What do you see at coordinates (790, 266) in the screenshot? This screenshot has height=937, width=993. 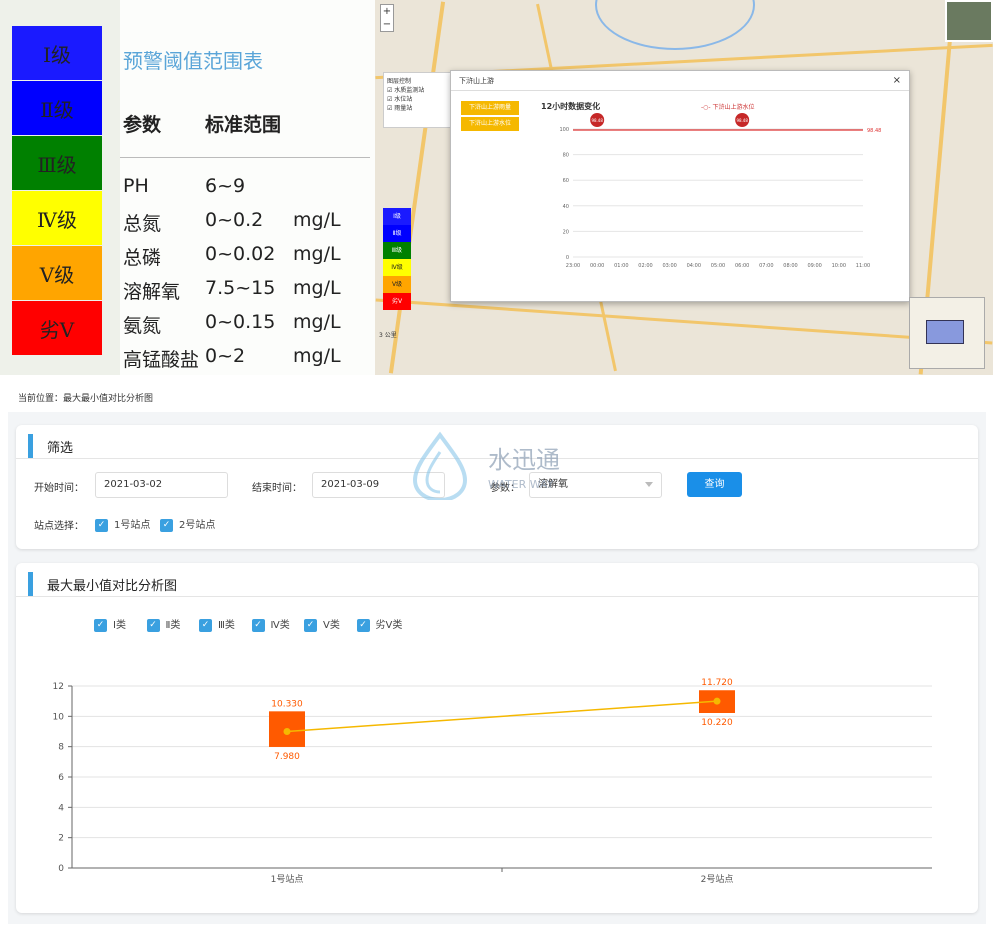 I see `popup-x-tick: 08:00` at bounding box center [790, 266].